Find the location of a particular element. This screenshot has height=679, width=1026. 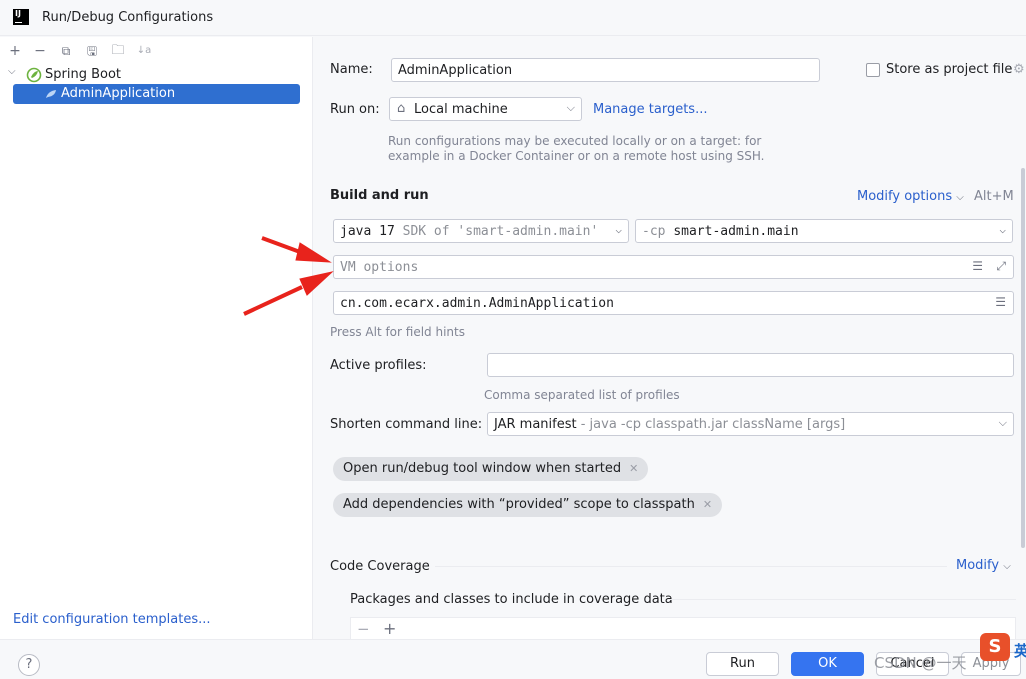

title-bar: IJ Run/Debug Configurations is located at coordinates (513, 18).